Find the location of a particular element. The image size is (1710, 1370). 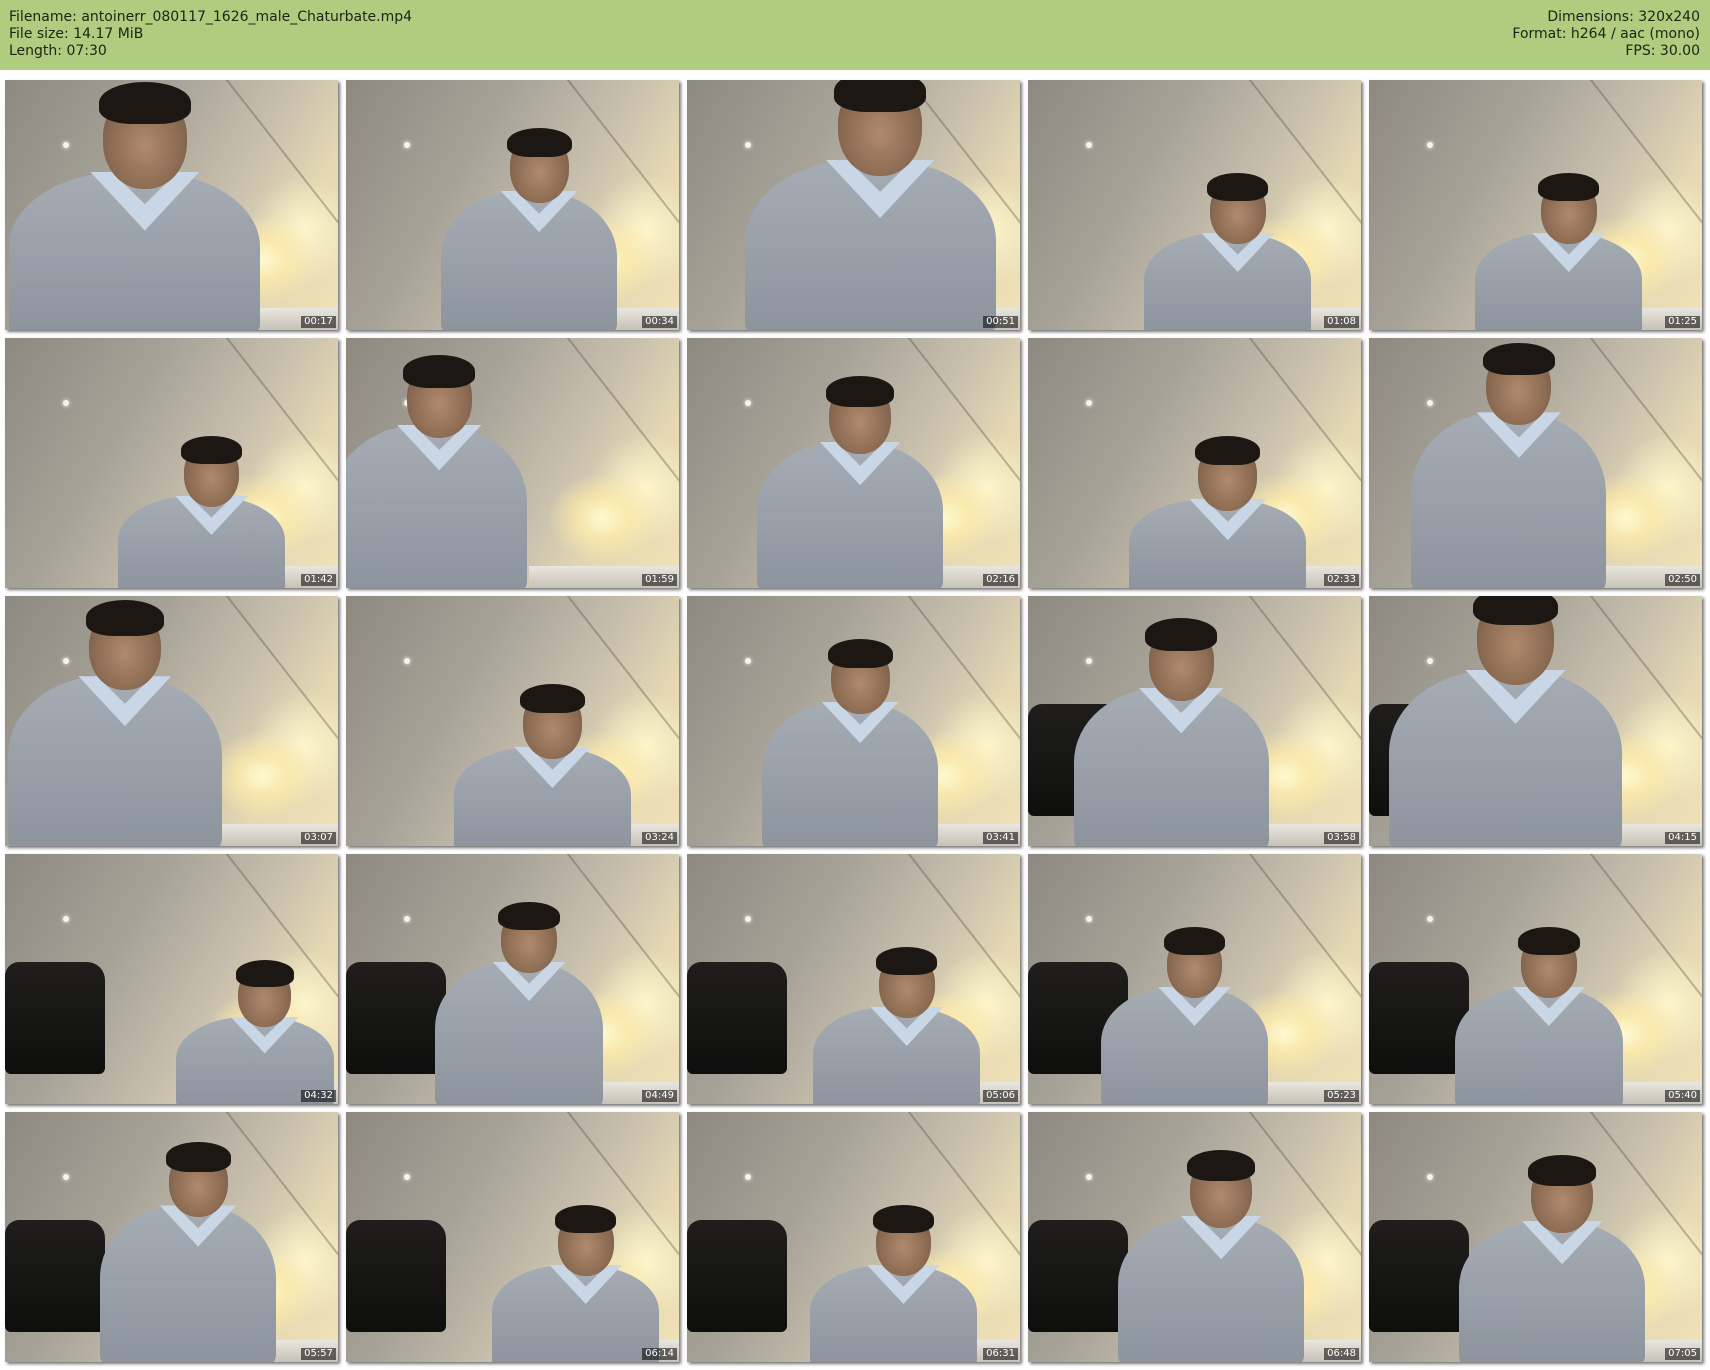

video-thumbnail: 05:40 is located at coordinates (1535, 979).